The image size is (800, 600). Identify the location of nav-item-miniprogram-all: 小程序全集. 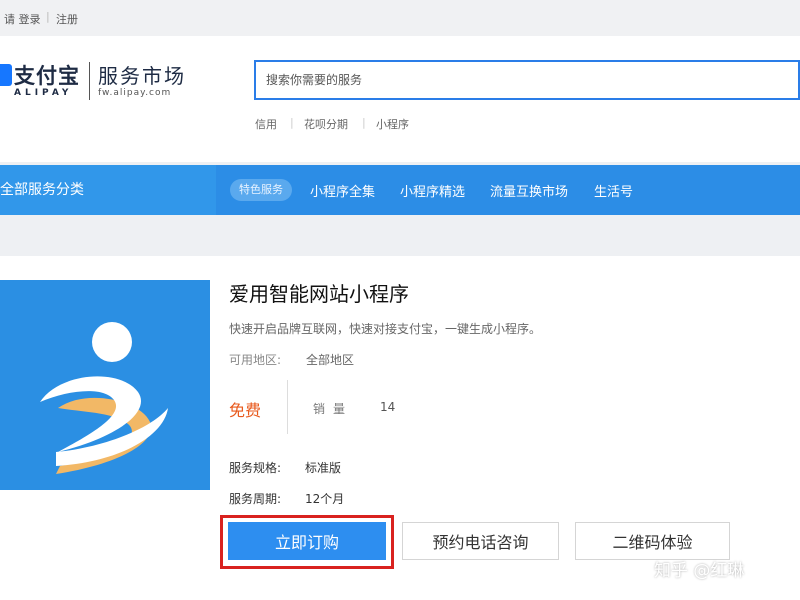
(342, 190).